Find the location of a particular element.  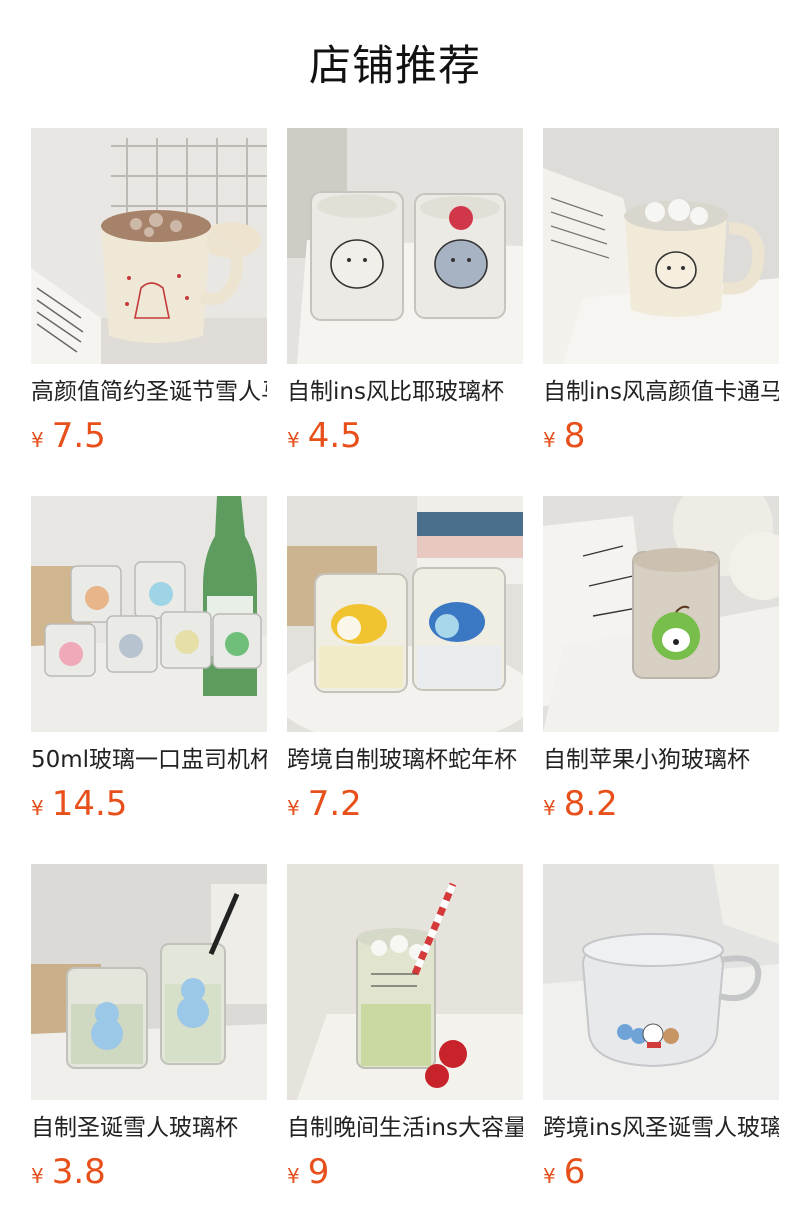

section-title: 店铺推荐 is located at coordinates (394, 65).